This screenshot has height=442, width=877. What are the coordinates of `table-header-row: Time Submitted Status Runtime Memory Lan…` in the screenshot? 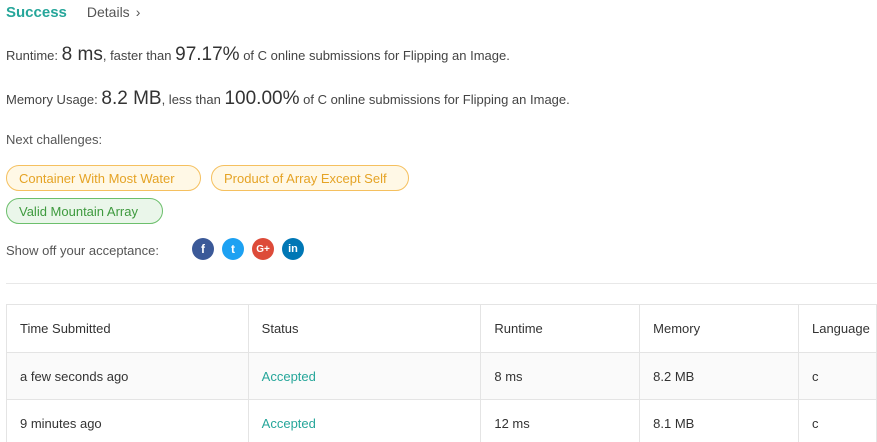 It's located at (441, 328).